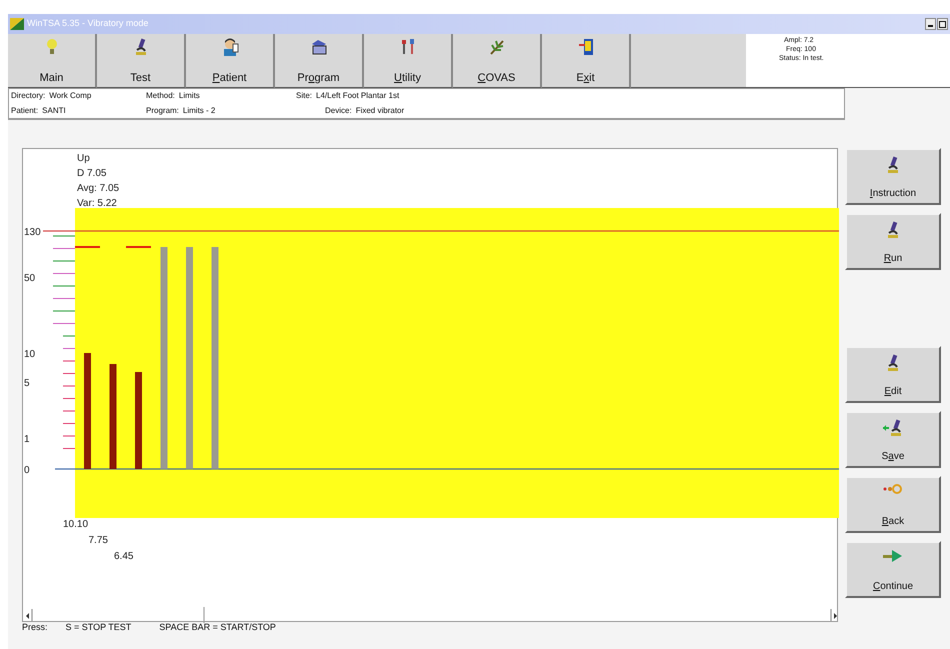 The width and height of the screenshot is (950, 649). What do you see at coordinates (319, 47) in the screenshot?
I see `folder-icon` at bounding box center [319, 47].